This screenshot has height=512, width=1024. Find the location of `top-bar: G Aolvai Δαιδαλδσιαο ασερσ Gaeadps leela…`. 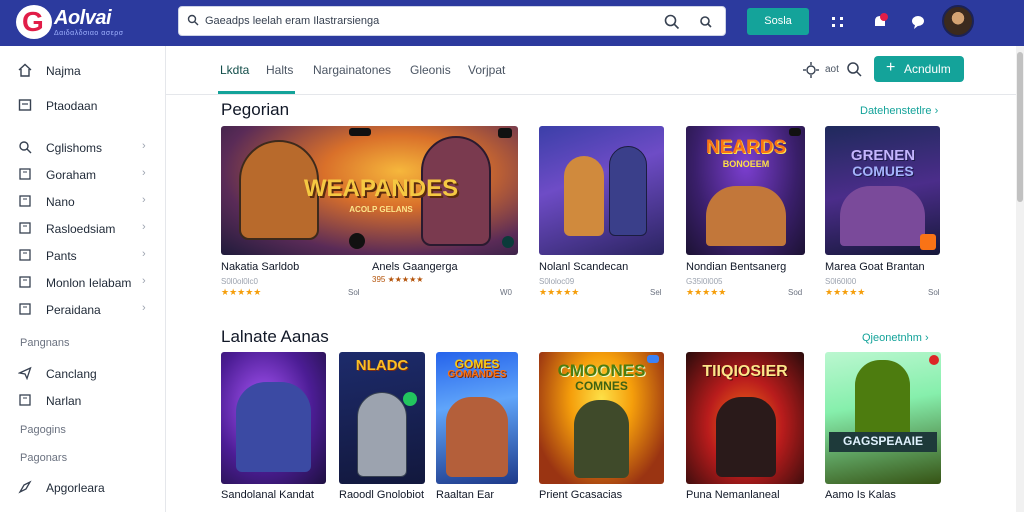

top-bar: G Aolvai Δαιδαλδσιαο ασερσ Gaeadps leela… is located at coordinates (512, 23).